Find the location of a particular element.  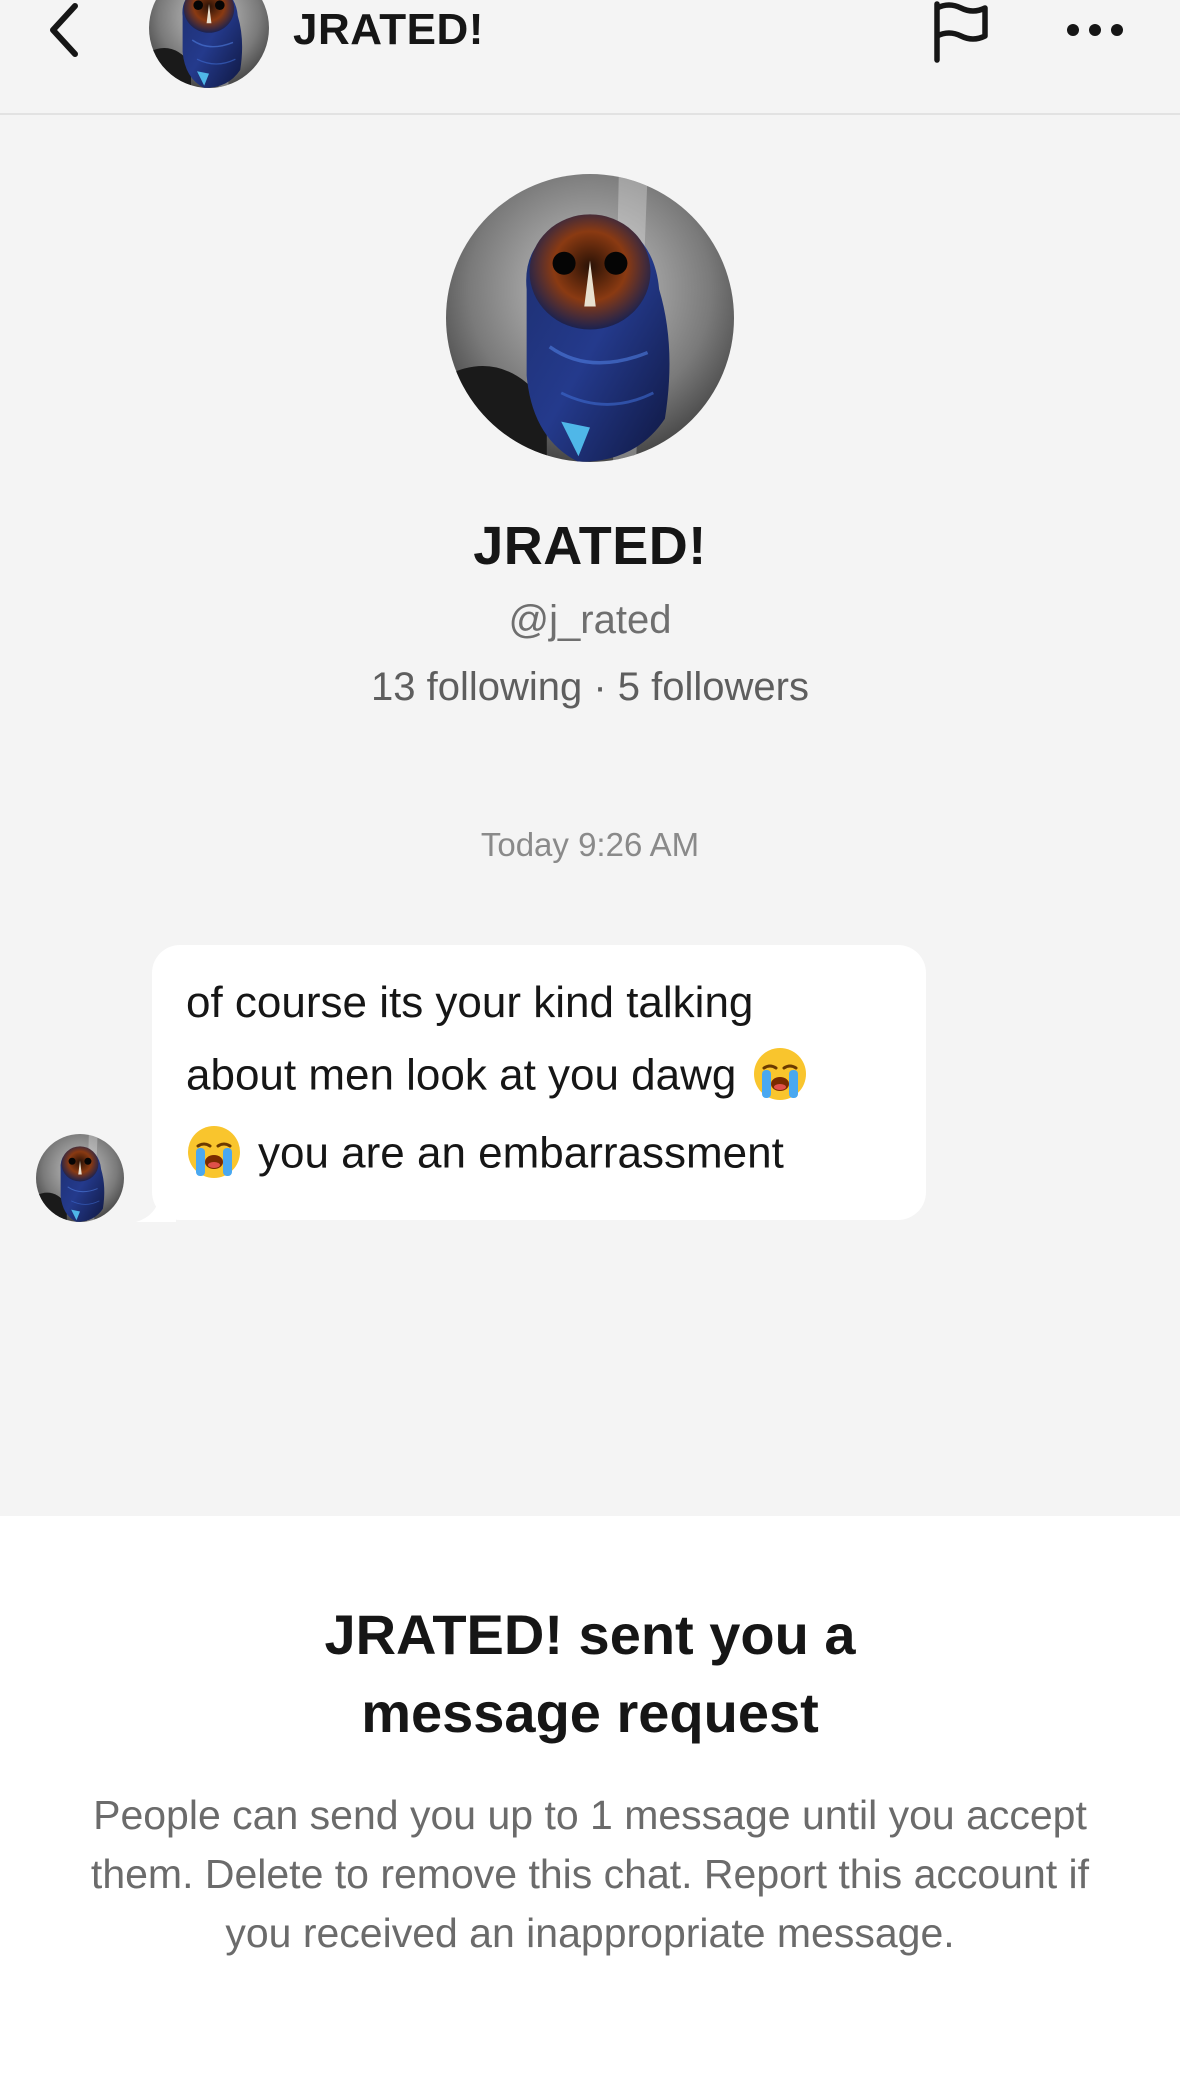

flag-icon is located at coordinates (961, 32).